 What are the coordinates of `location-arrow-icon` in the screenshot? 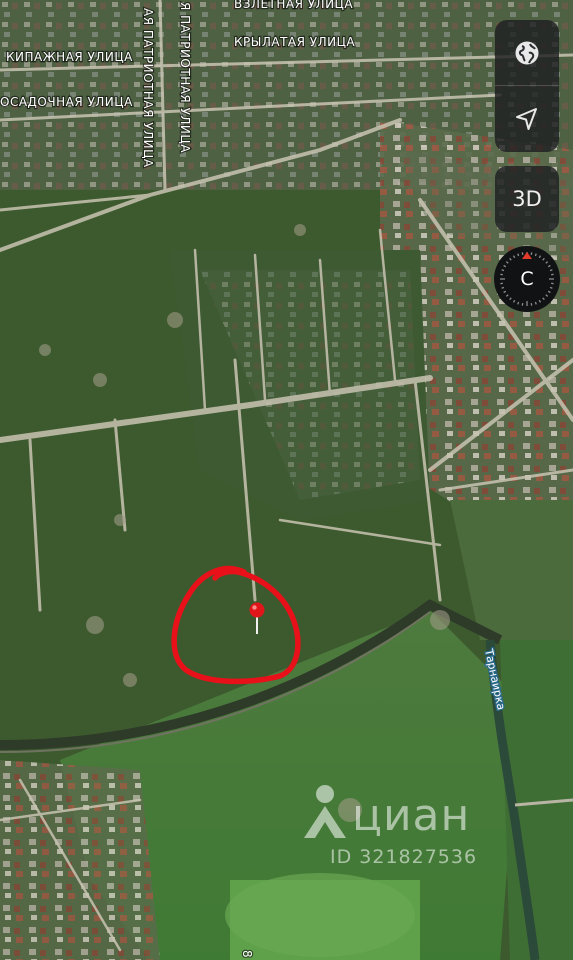 It's located at (526, 119).